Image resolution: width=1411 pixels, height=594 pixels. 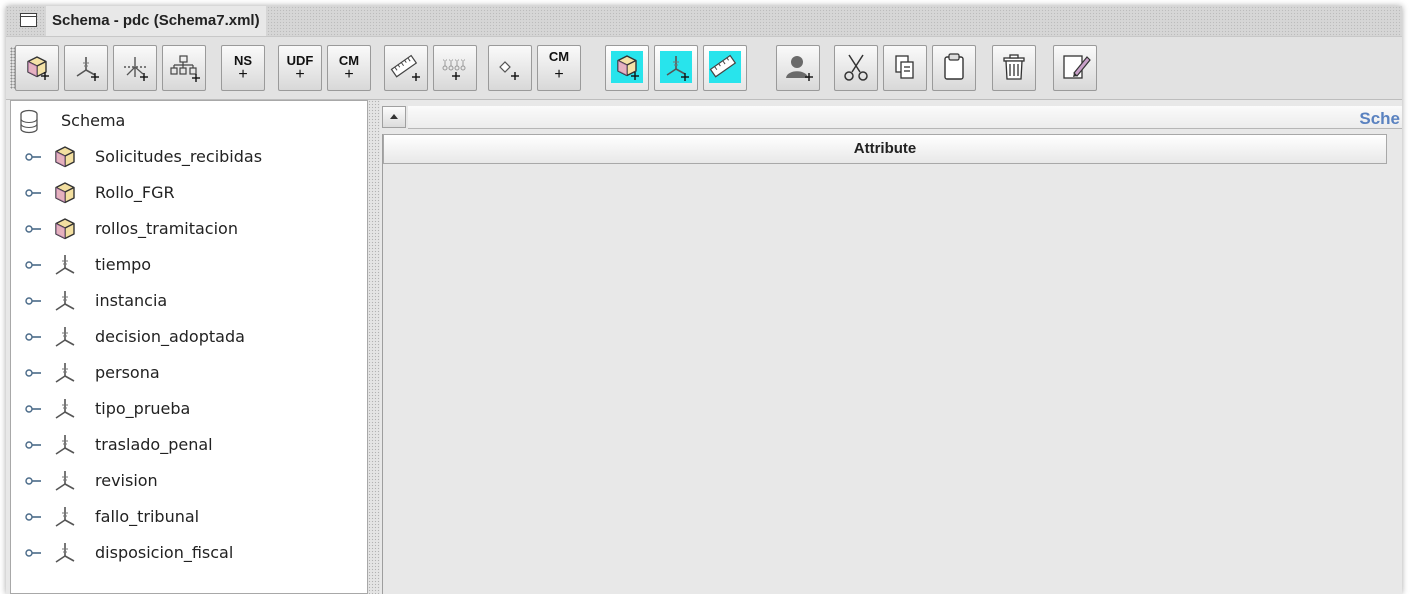 I want to click on tree-item: fallo_tribunal, so click(x=189, y=517).